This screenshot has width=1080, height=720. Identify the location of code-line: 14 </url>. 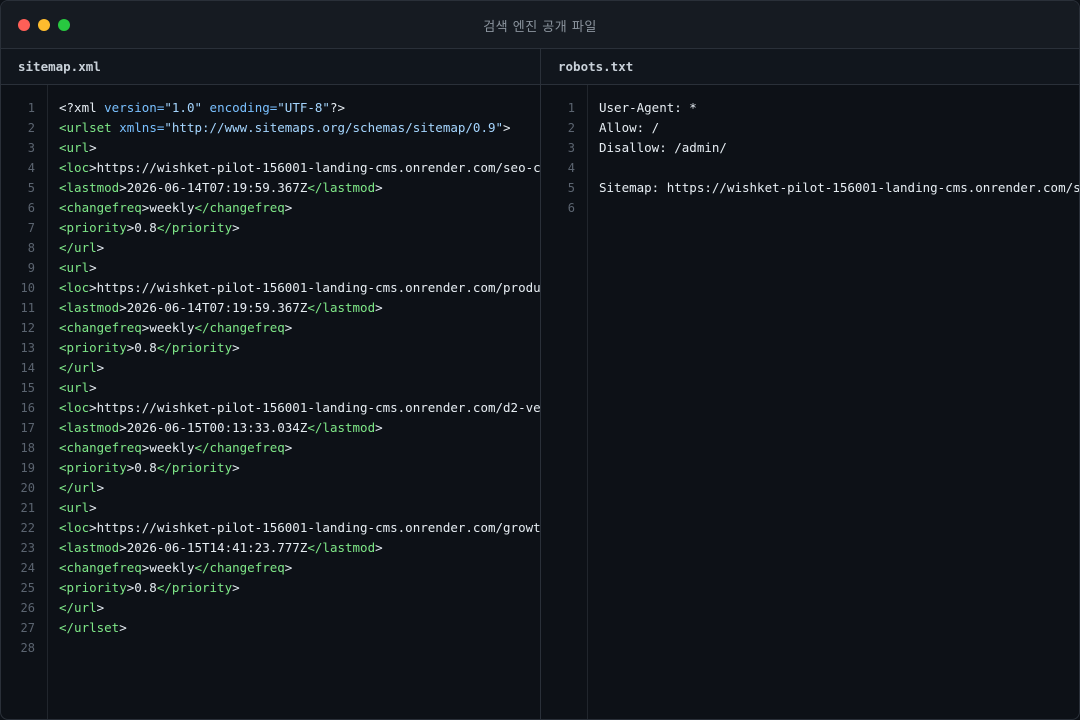
(270, 368).